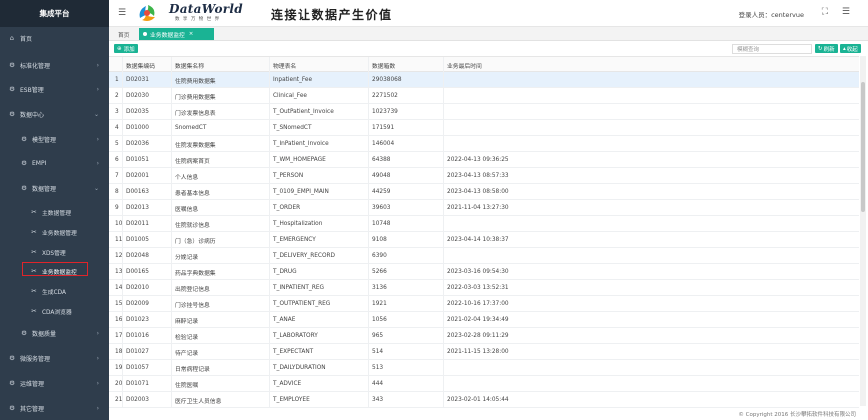 The height and width of the screenshot is (420, 868). I want to click on cell-index: 14, so click(116, 288).